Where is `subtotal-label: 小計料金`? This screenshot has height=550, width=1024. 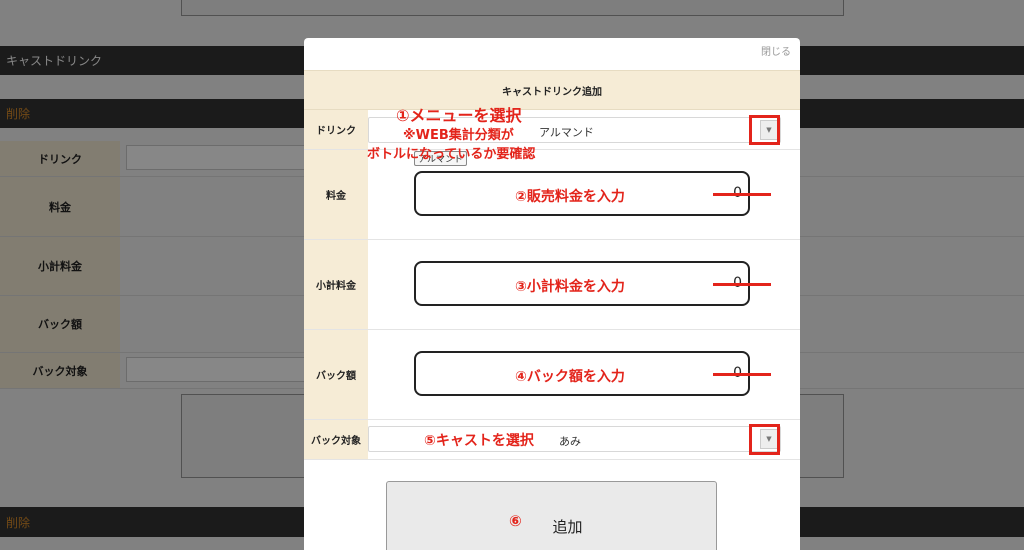 subtotal-label: 小計料金 is located at coordinates (336, 284).